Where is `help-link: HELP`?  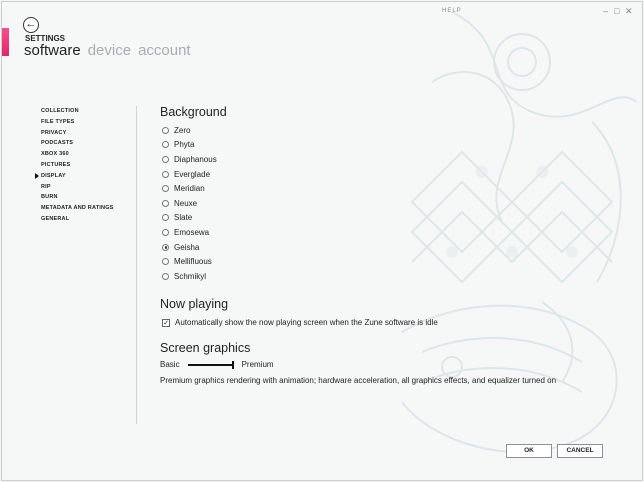
help-link: HELP is located at coordinates (452, 11).